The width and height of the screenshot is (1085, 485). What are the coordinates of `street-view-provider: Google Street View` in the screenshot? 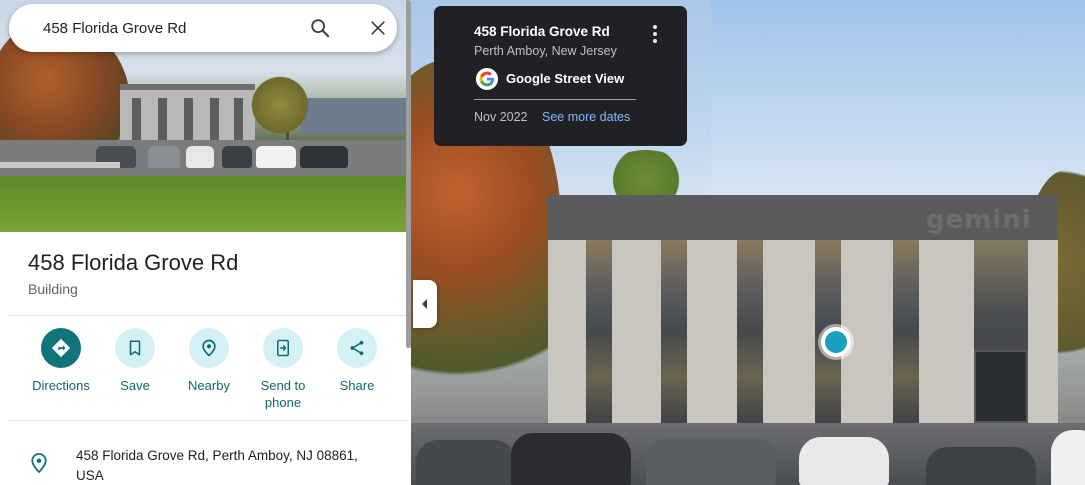 It's located at (565, 78).